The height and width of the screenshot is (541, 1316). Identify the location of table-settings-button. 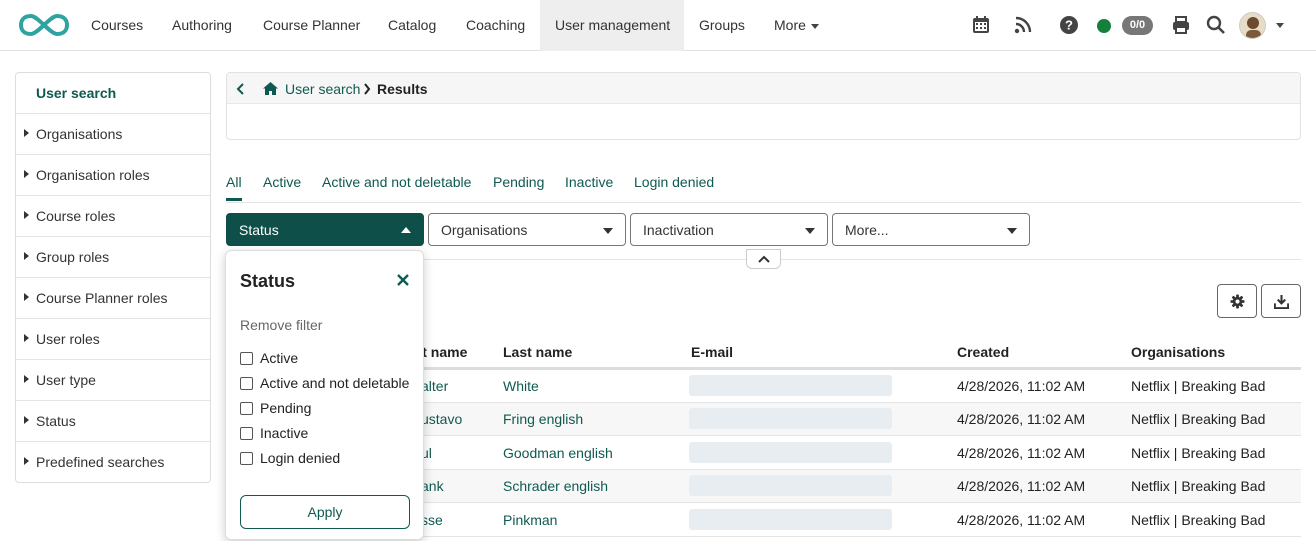
(1237, 301).